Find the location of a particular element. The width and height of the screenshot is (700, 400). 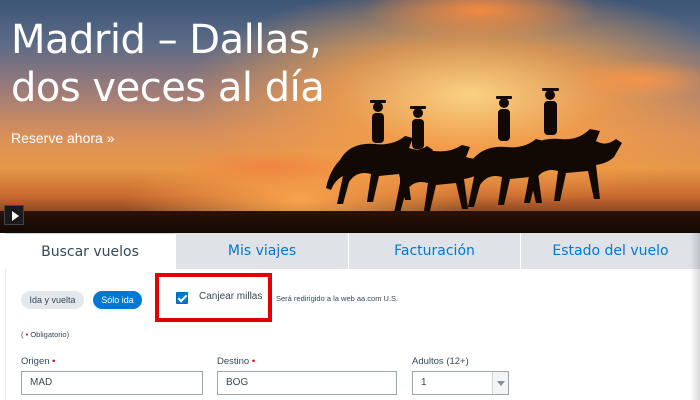

play-icon is located at coordinates (14, 215).